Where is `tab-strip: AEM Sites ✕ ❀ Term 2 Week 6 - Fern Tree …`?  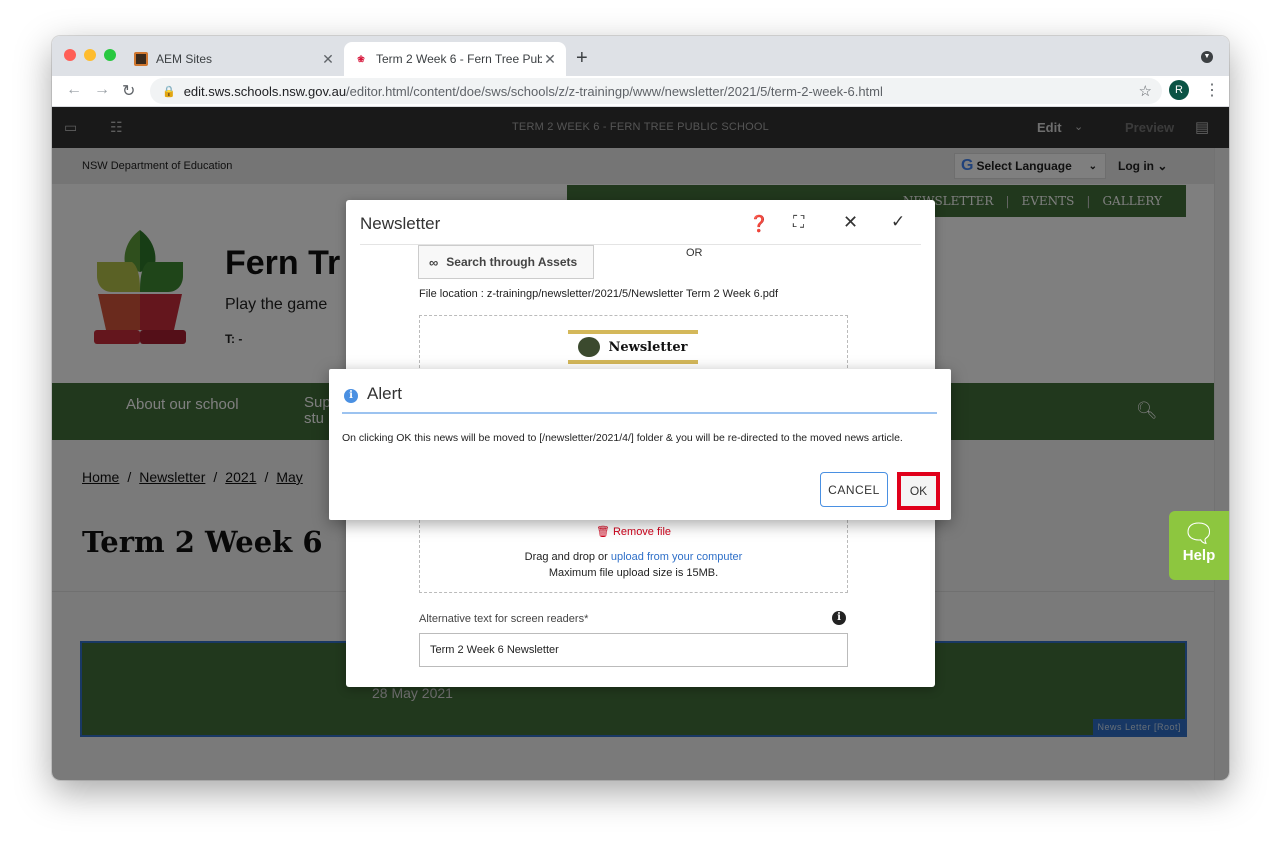 tab-strip: AEM Sites ✕ ❀ Term 2 Week 6 - Fern Tree … is located at coordinates (640, 56).